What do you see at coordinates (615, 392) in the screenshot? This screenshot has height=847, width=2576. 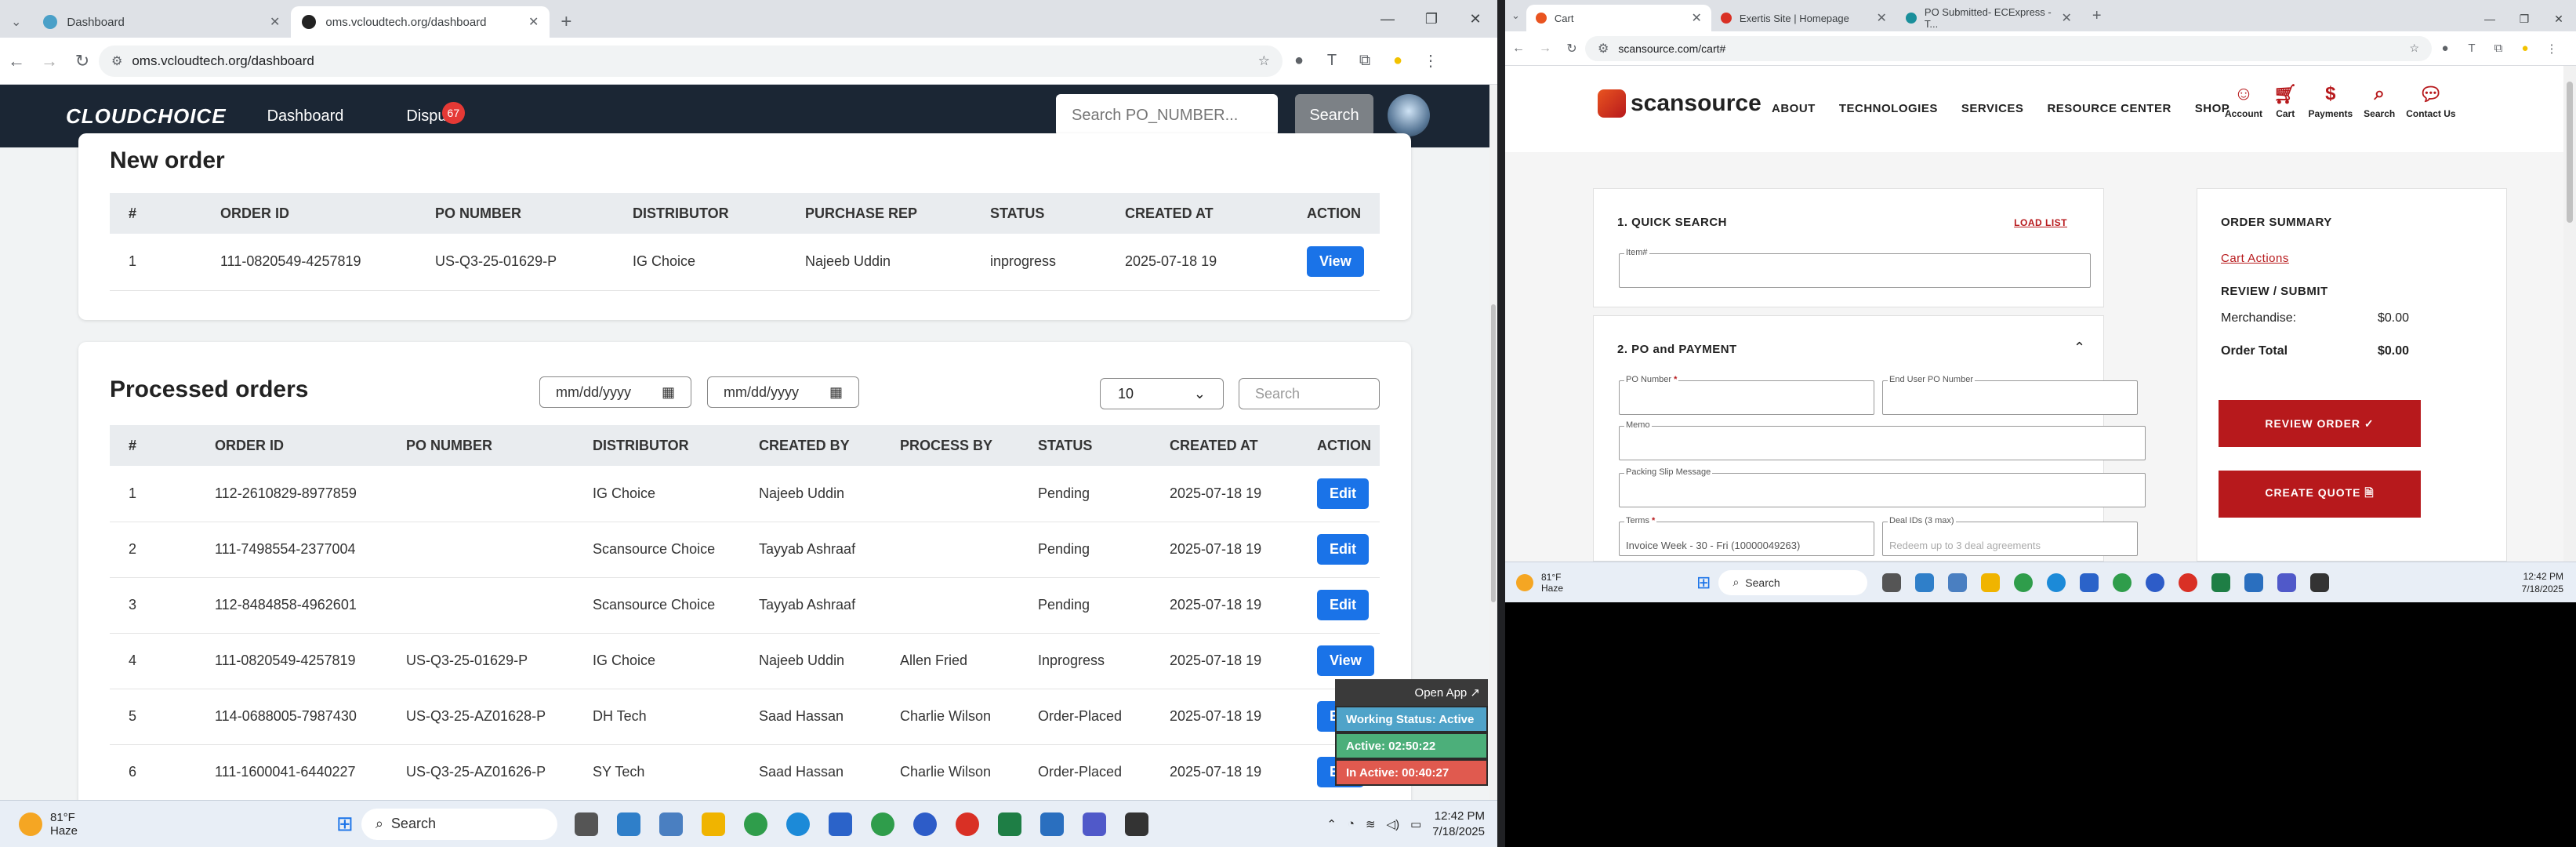 I see `start-date-input: mm/dd/yyyy ▦` at bounding box center [615, 392].